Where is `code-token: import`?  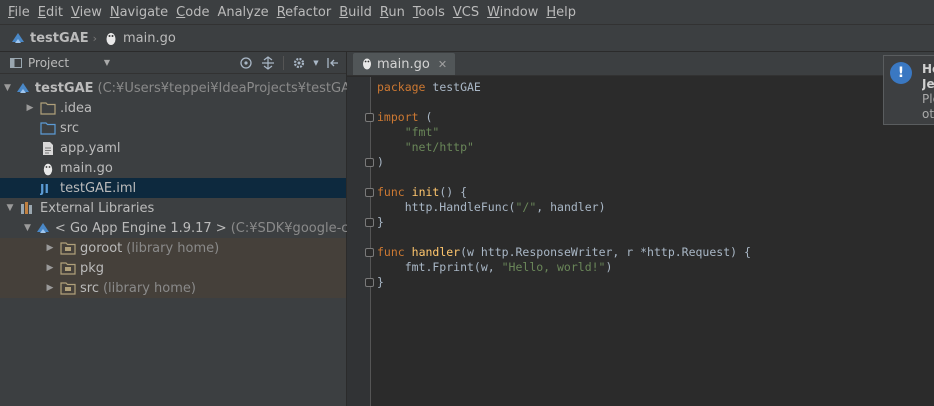 code-token: import is located at coordinates (398, 117).